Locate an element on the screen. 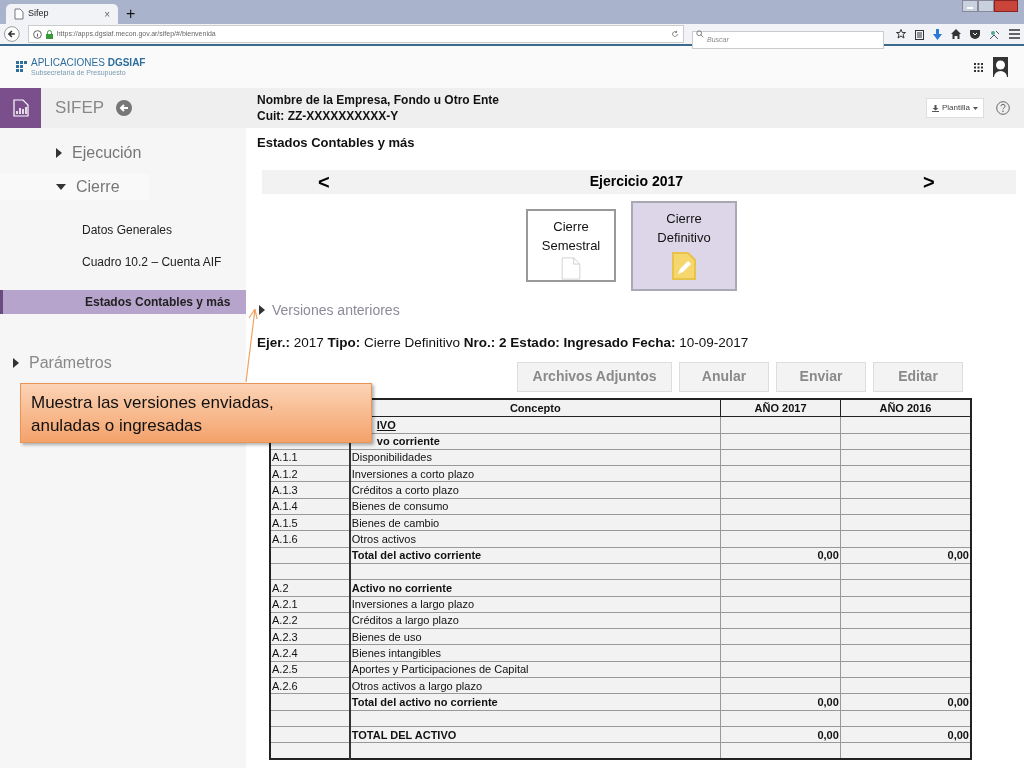  account-concept: Activo no corriente is located at coordinates (402, 587).